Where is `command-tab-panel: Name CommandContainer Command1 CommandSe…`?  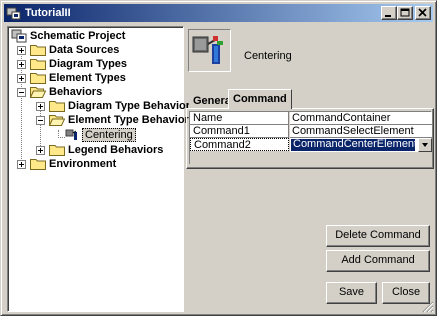
command-tab-panel: Name CommandContainer Command1 CommandSe… is located at coordinates (310, 138).